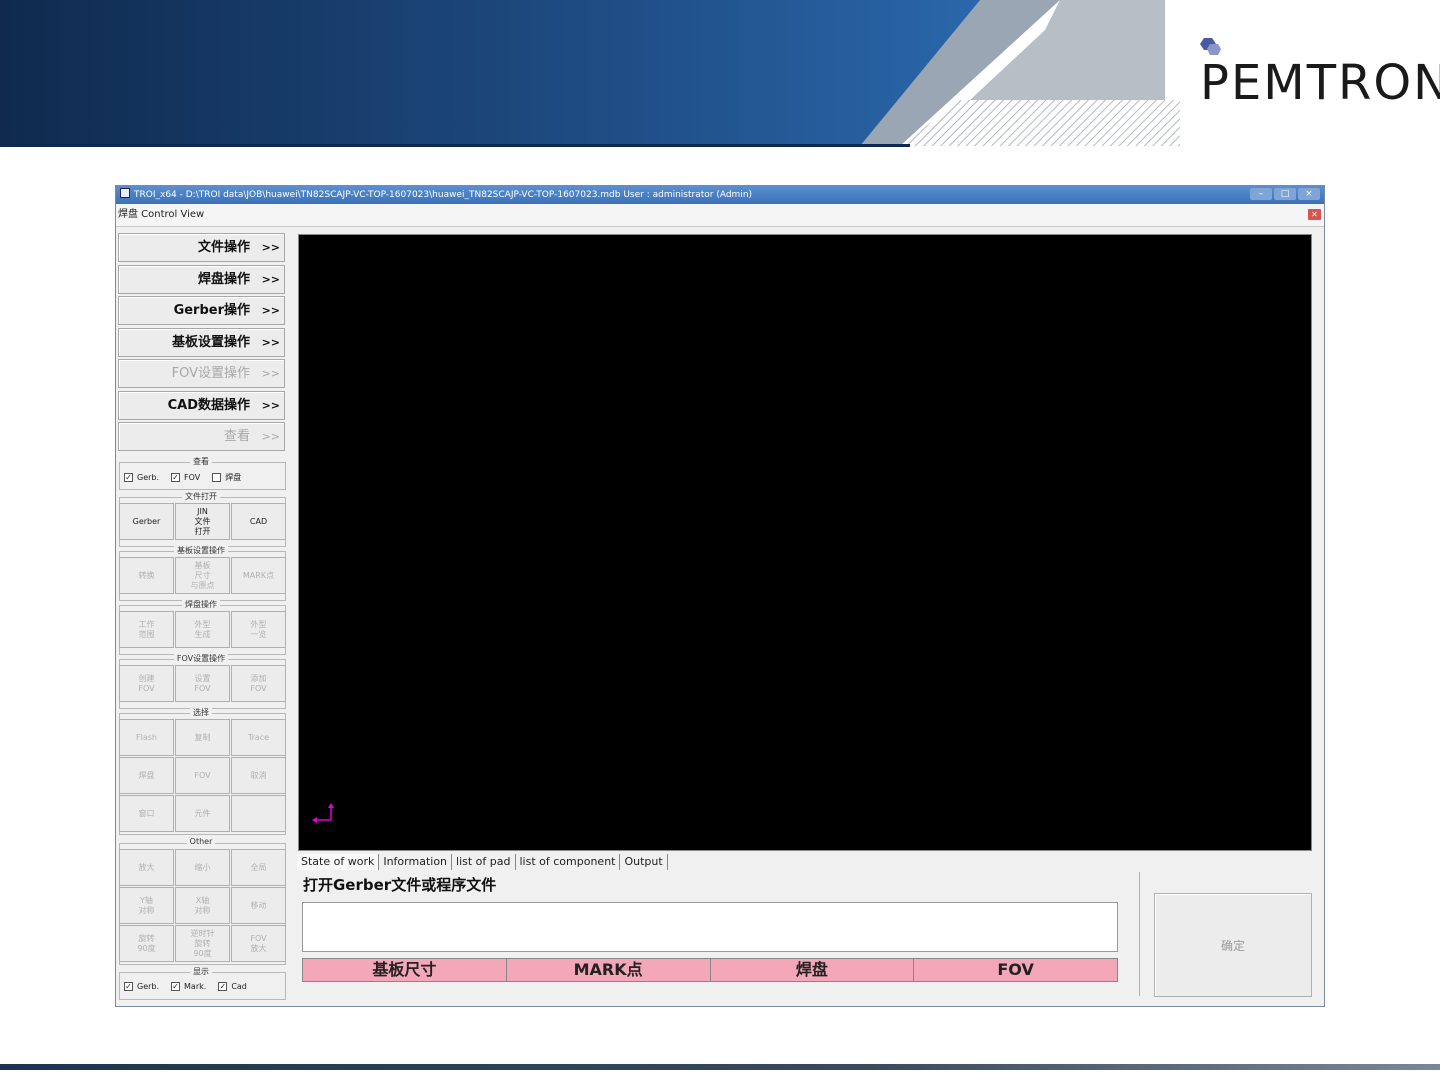 This screenshot has height=1080, width=1440. What do you see at coordinates (1314, 214) in the screenshot?
I see `close-icon: ✕` at bounding box center [1314, 214].